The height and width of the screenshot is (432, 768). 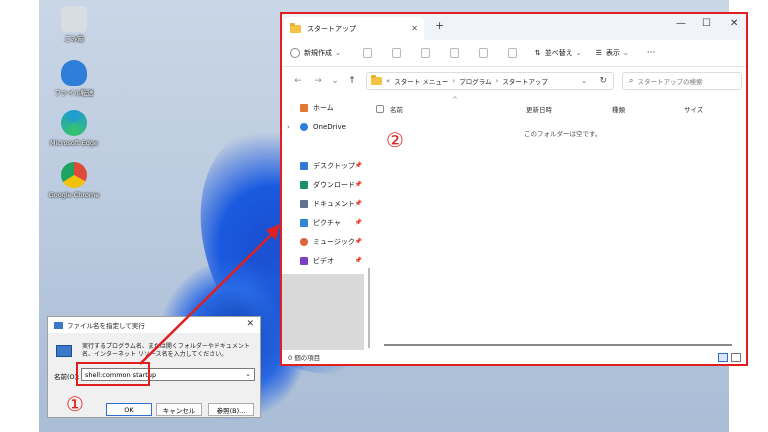 What do you see at coordinates (209, 294) in the screenshot?
I see `annotation-arrow` at bounding box center [209, 294].